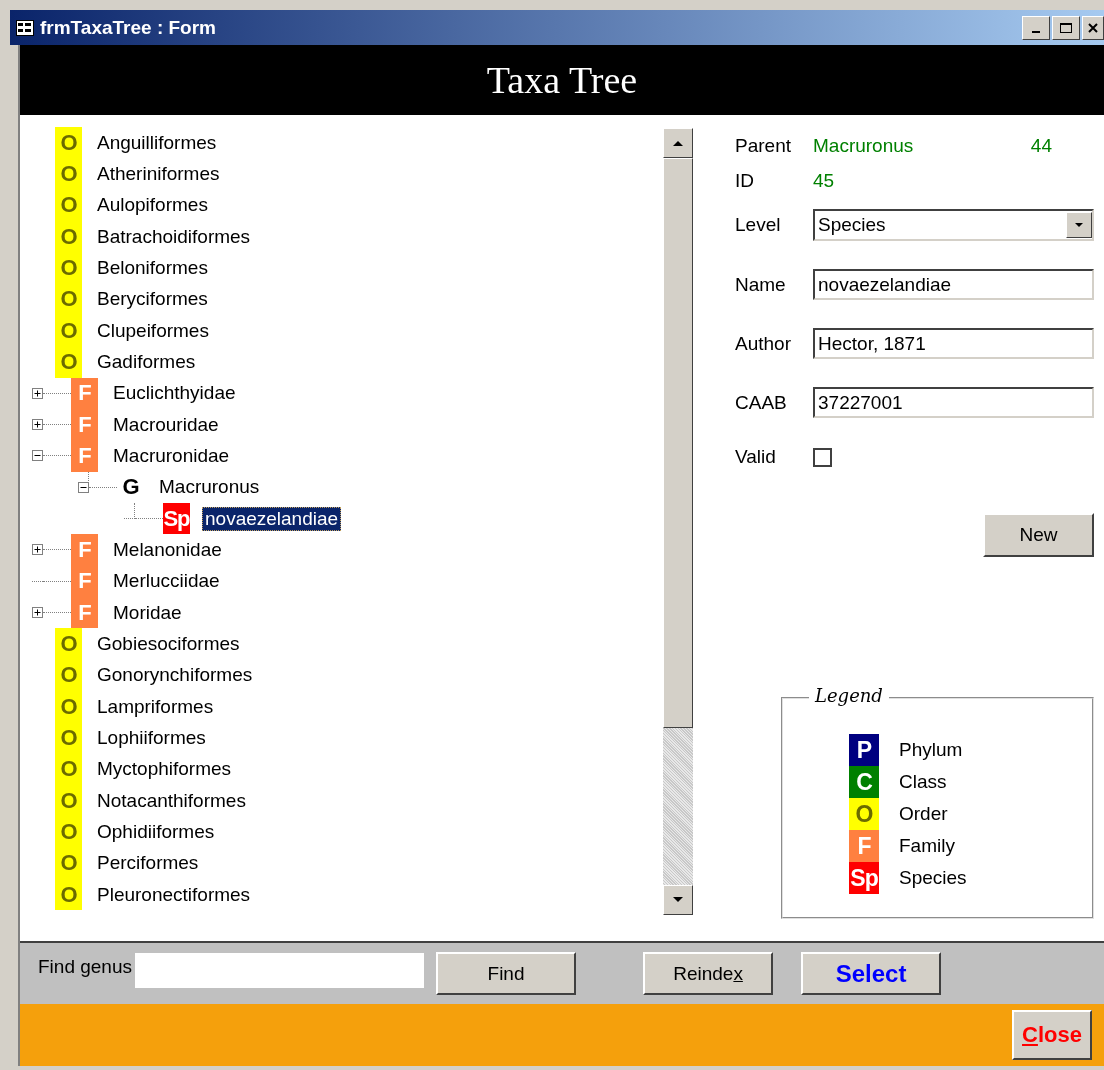  Describe the element at coordinates (174, 393) in the screenshot. I see `tree-item: Euclichthyidae` at that location.